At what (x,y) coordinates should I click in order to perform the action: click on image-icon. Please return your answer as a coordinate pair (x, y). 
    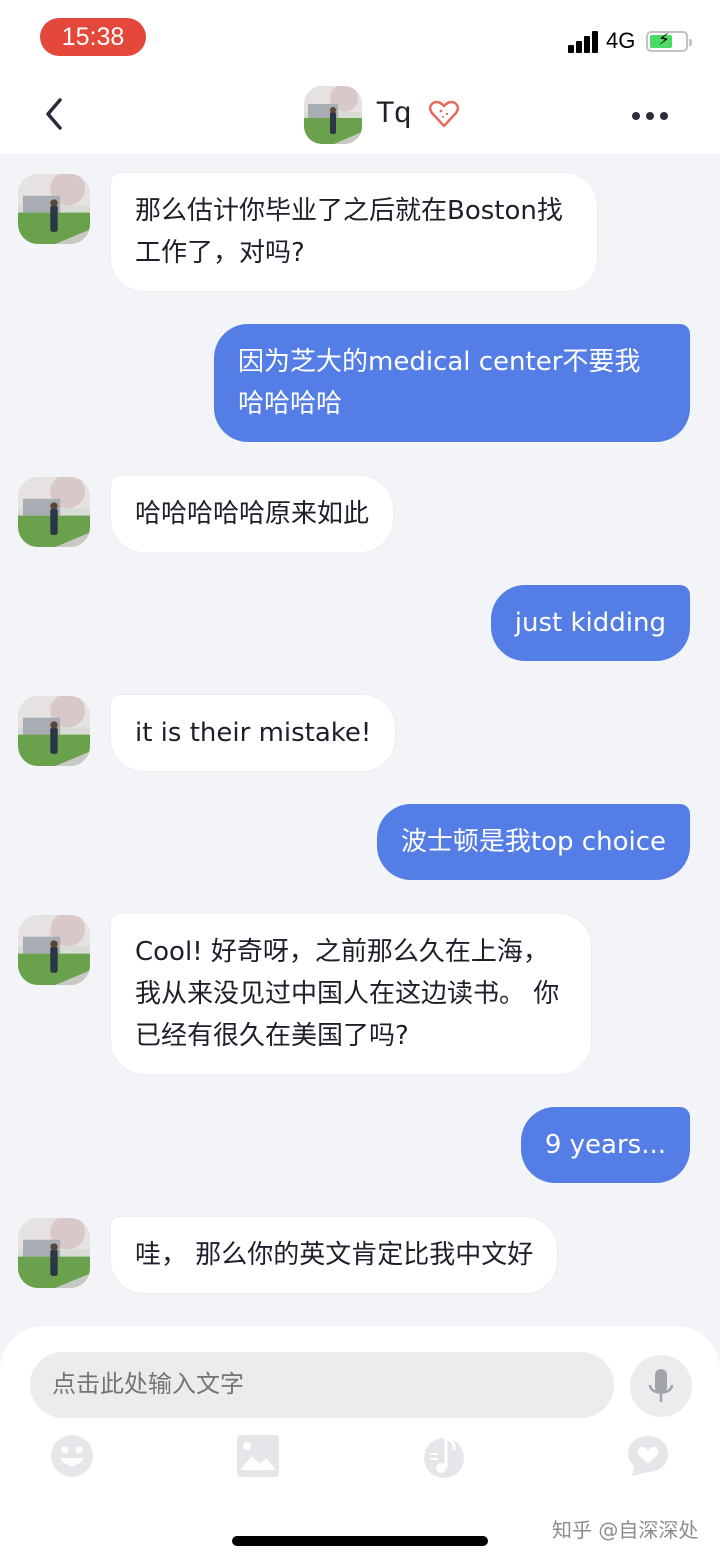
    Looking at the image, I should click on (258, 1456).